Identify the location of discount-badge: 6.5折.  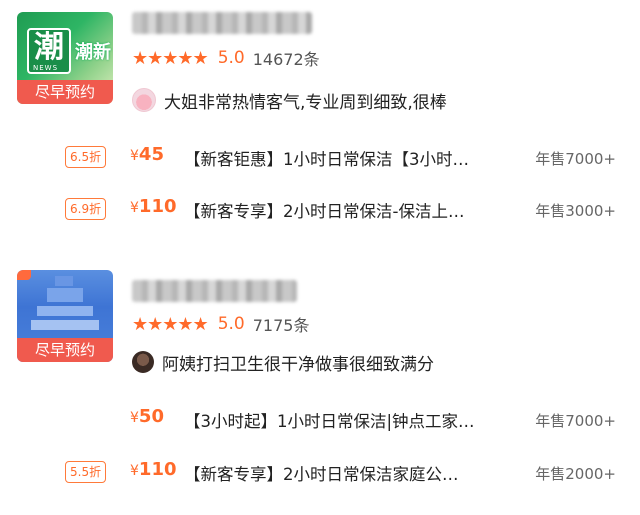
(86, 157).